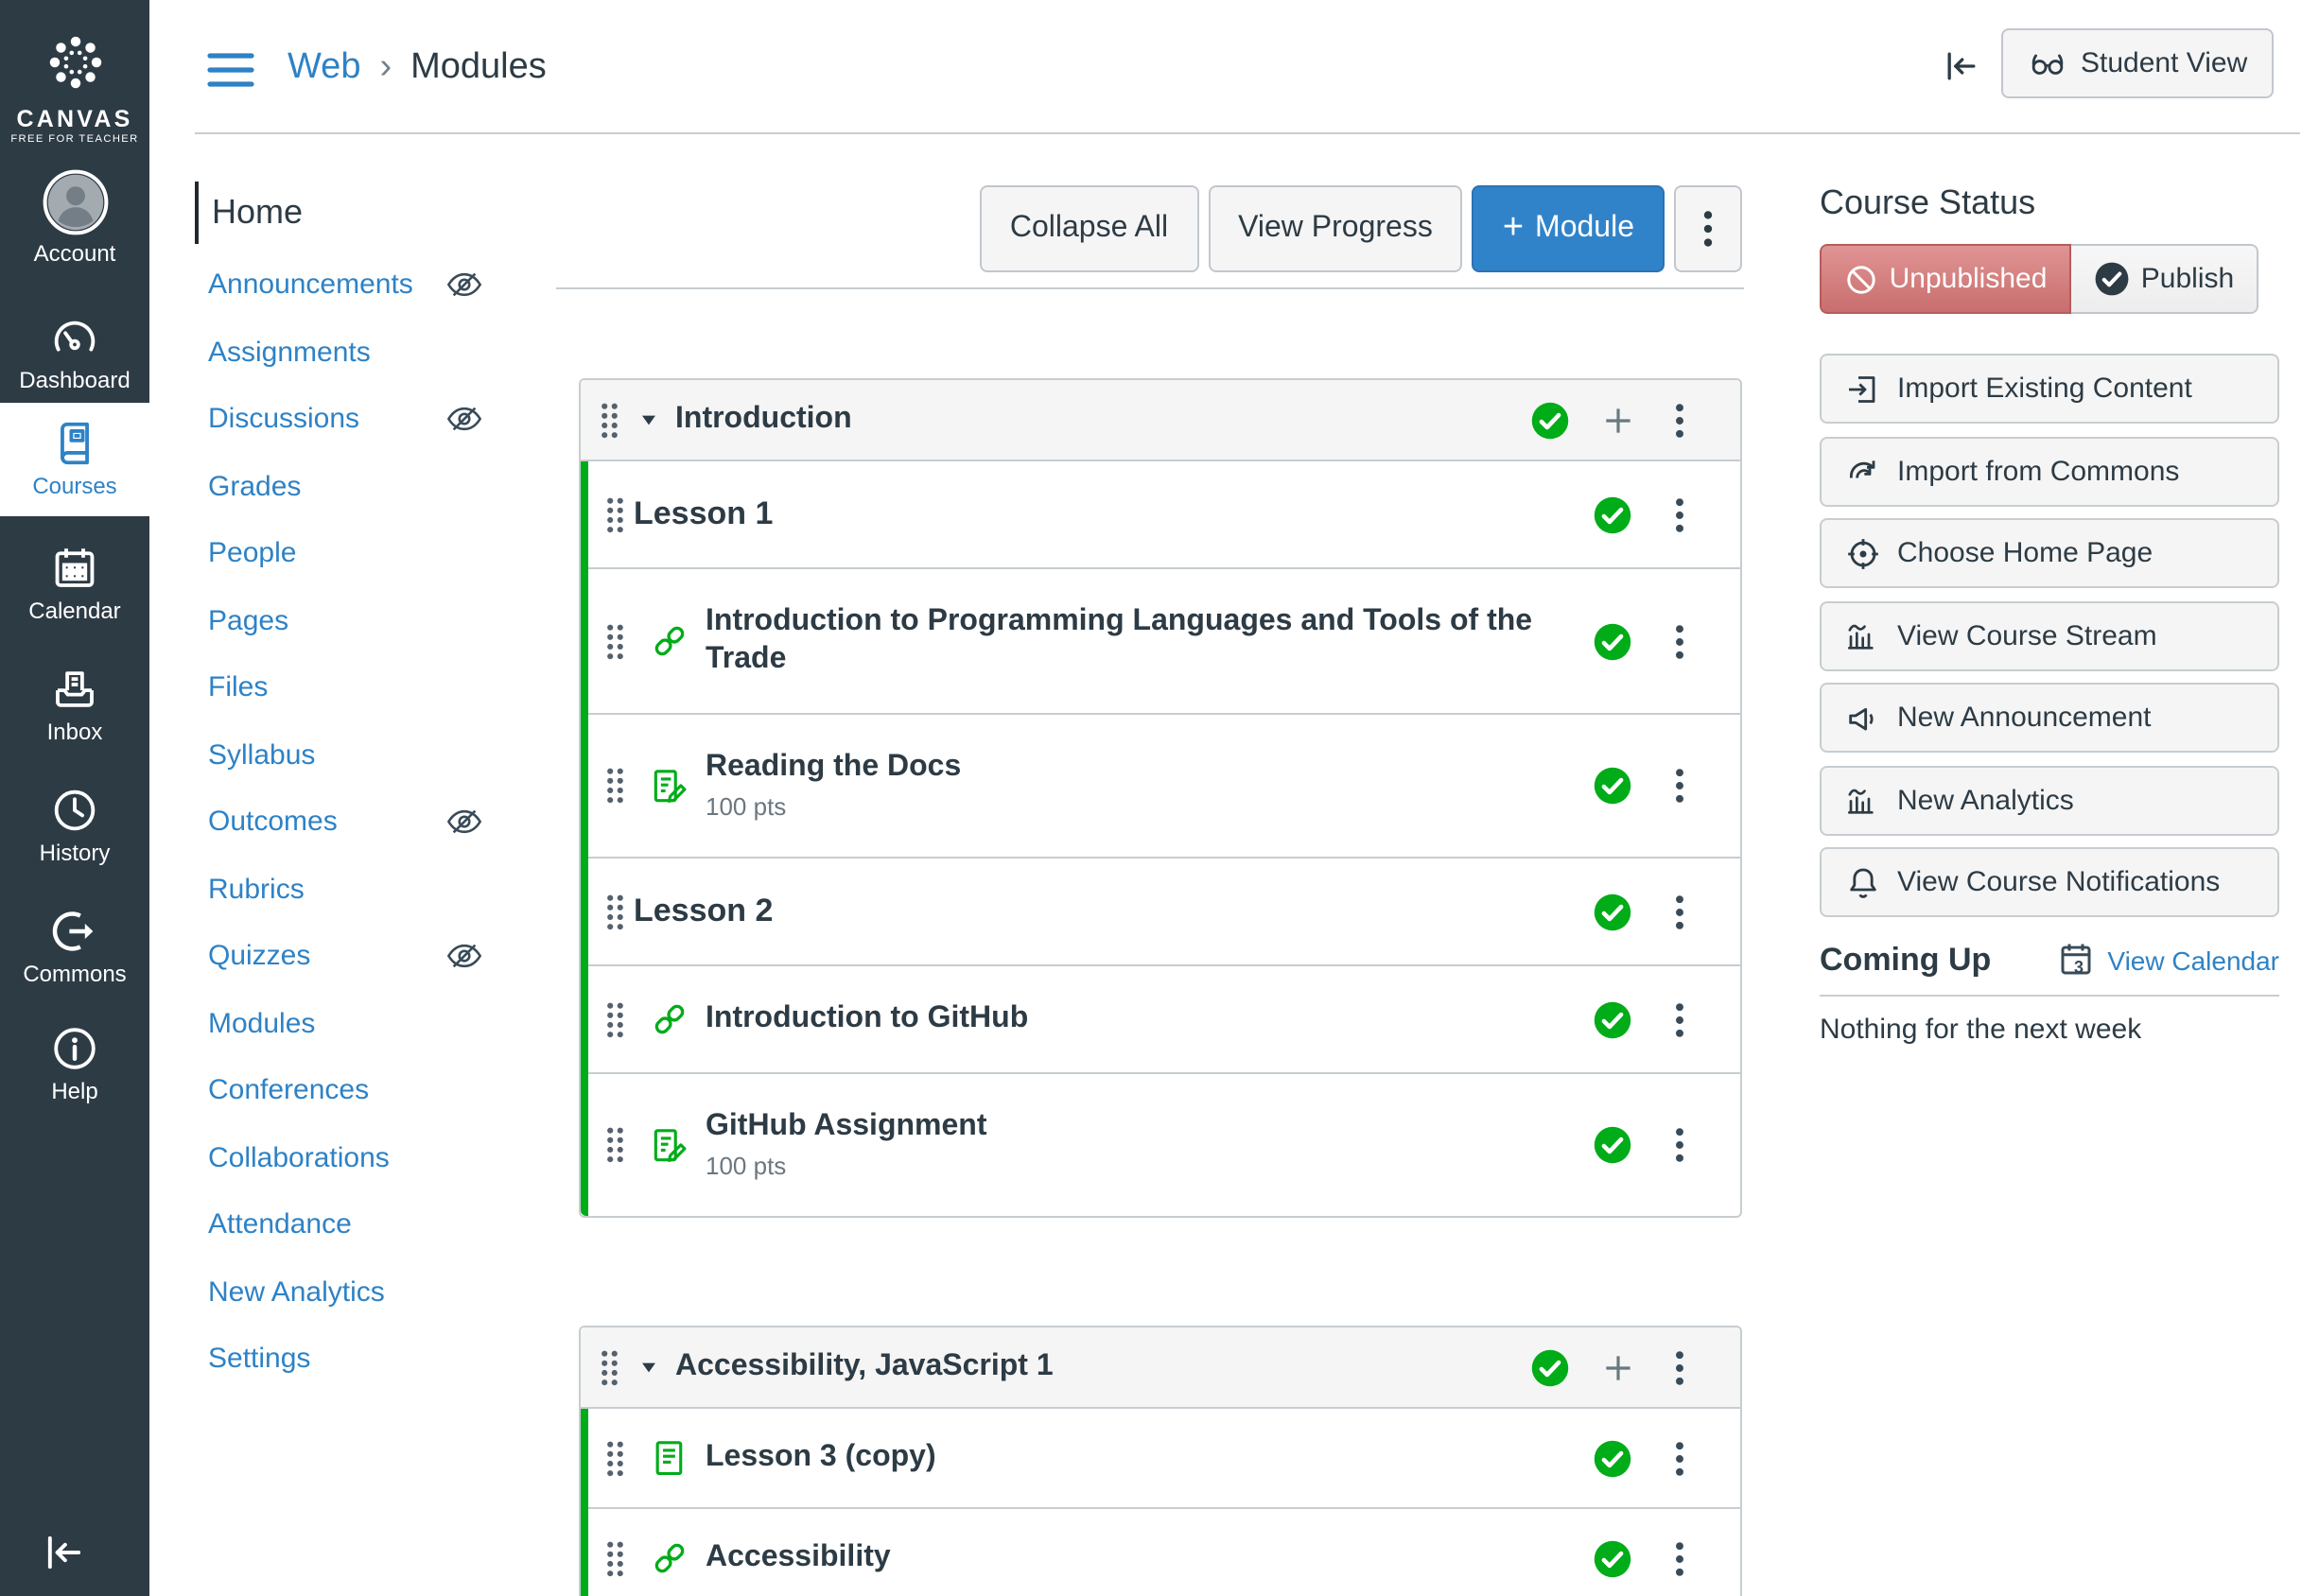 Image resolution: width=2319 pixels, height=1596 pixels. What do you see at coordinates (846, 1127) in the screenshot?
I see `item-title: GitHub Assignment` at bounding box center [846, 1127].